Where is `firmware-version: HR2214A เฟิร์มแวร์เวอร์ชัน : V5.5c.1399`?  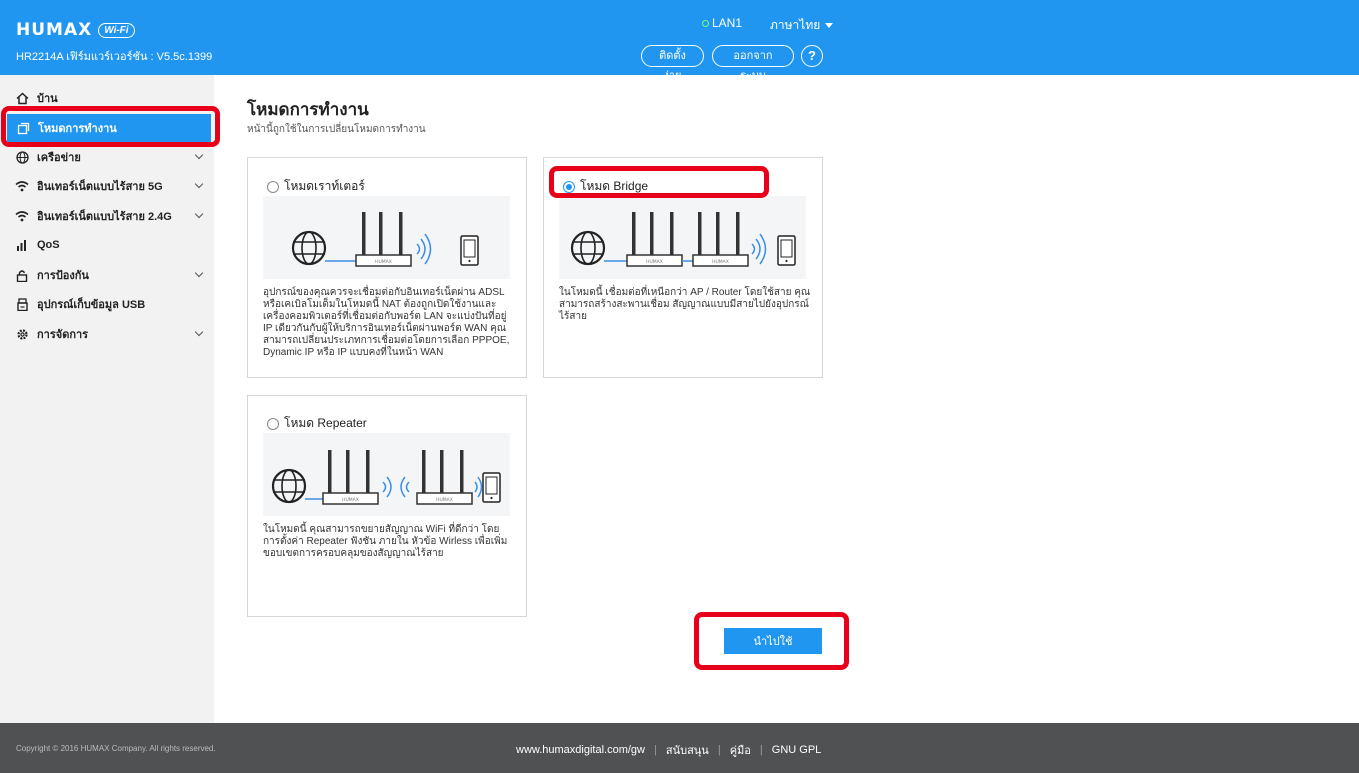 firmware-version: HR2214A เฟิร์มแวร์เวอร์ชัน : V5.5c.1399 is located at coordinates (114, 57).